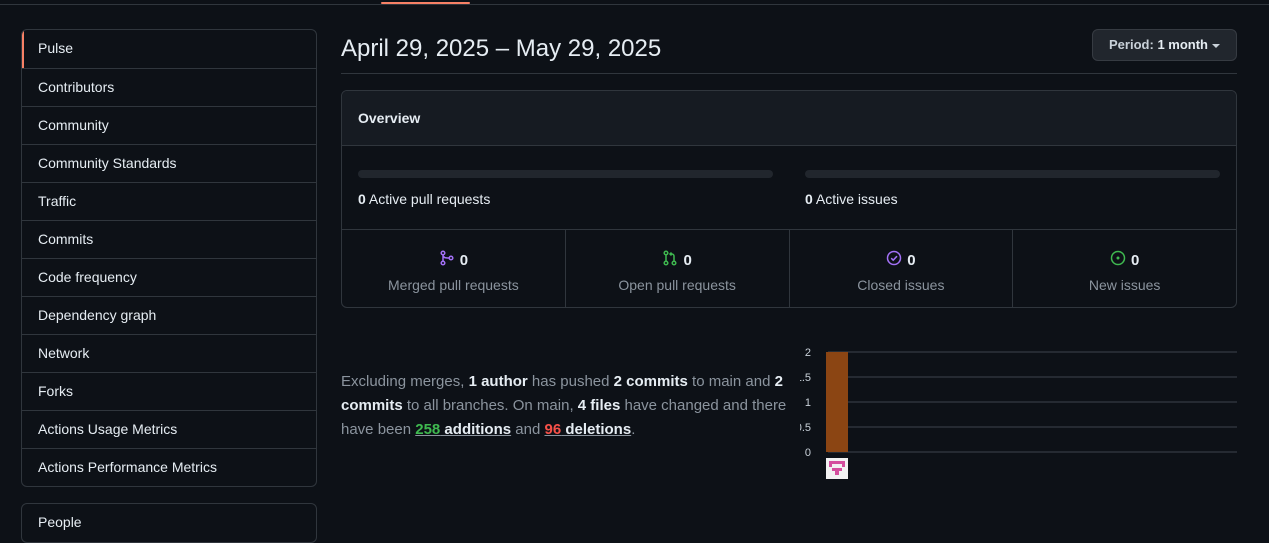  Describe the element at coordinates (1124, 285) in the screenshot. I see `stat-label: New issues` at that location.